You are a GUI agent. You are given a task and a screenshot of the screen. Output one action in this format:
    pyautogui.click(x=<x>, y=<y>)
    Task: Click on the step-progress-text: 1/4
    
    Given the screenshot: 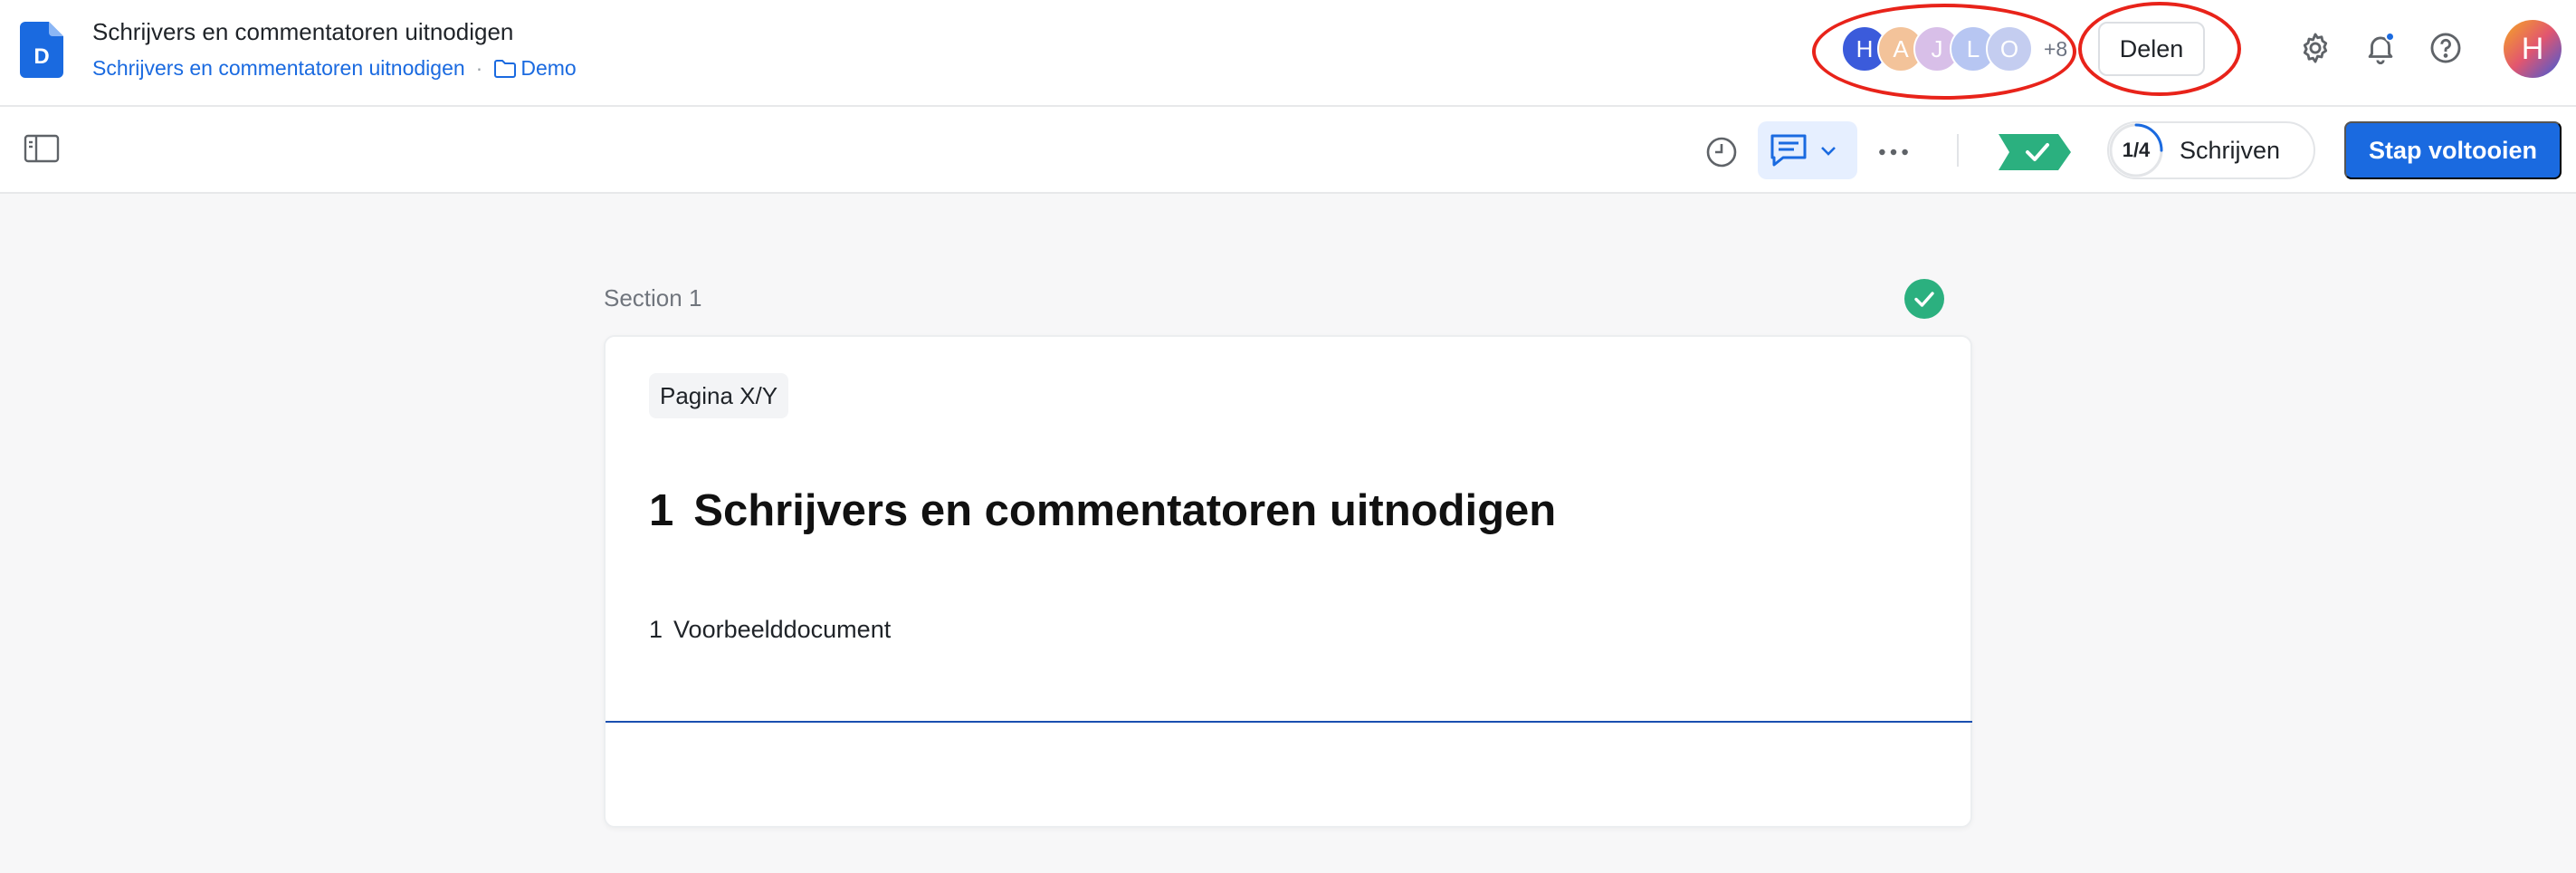 What is the action you would take?
    pyautogui.click(x=2137, y=150)
    